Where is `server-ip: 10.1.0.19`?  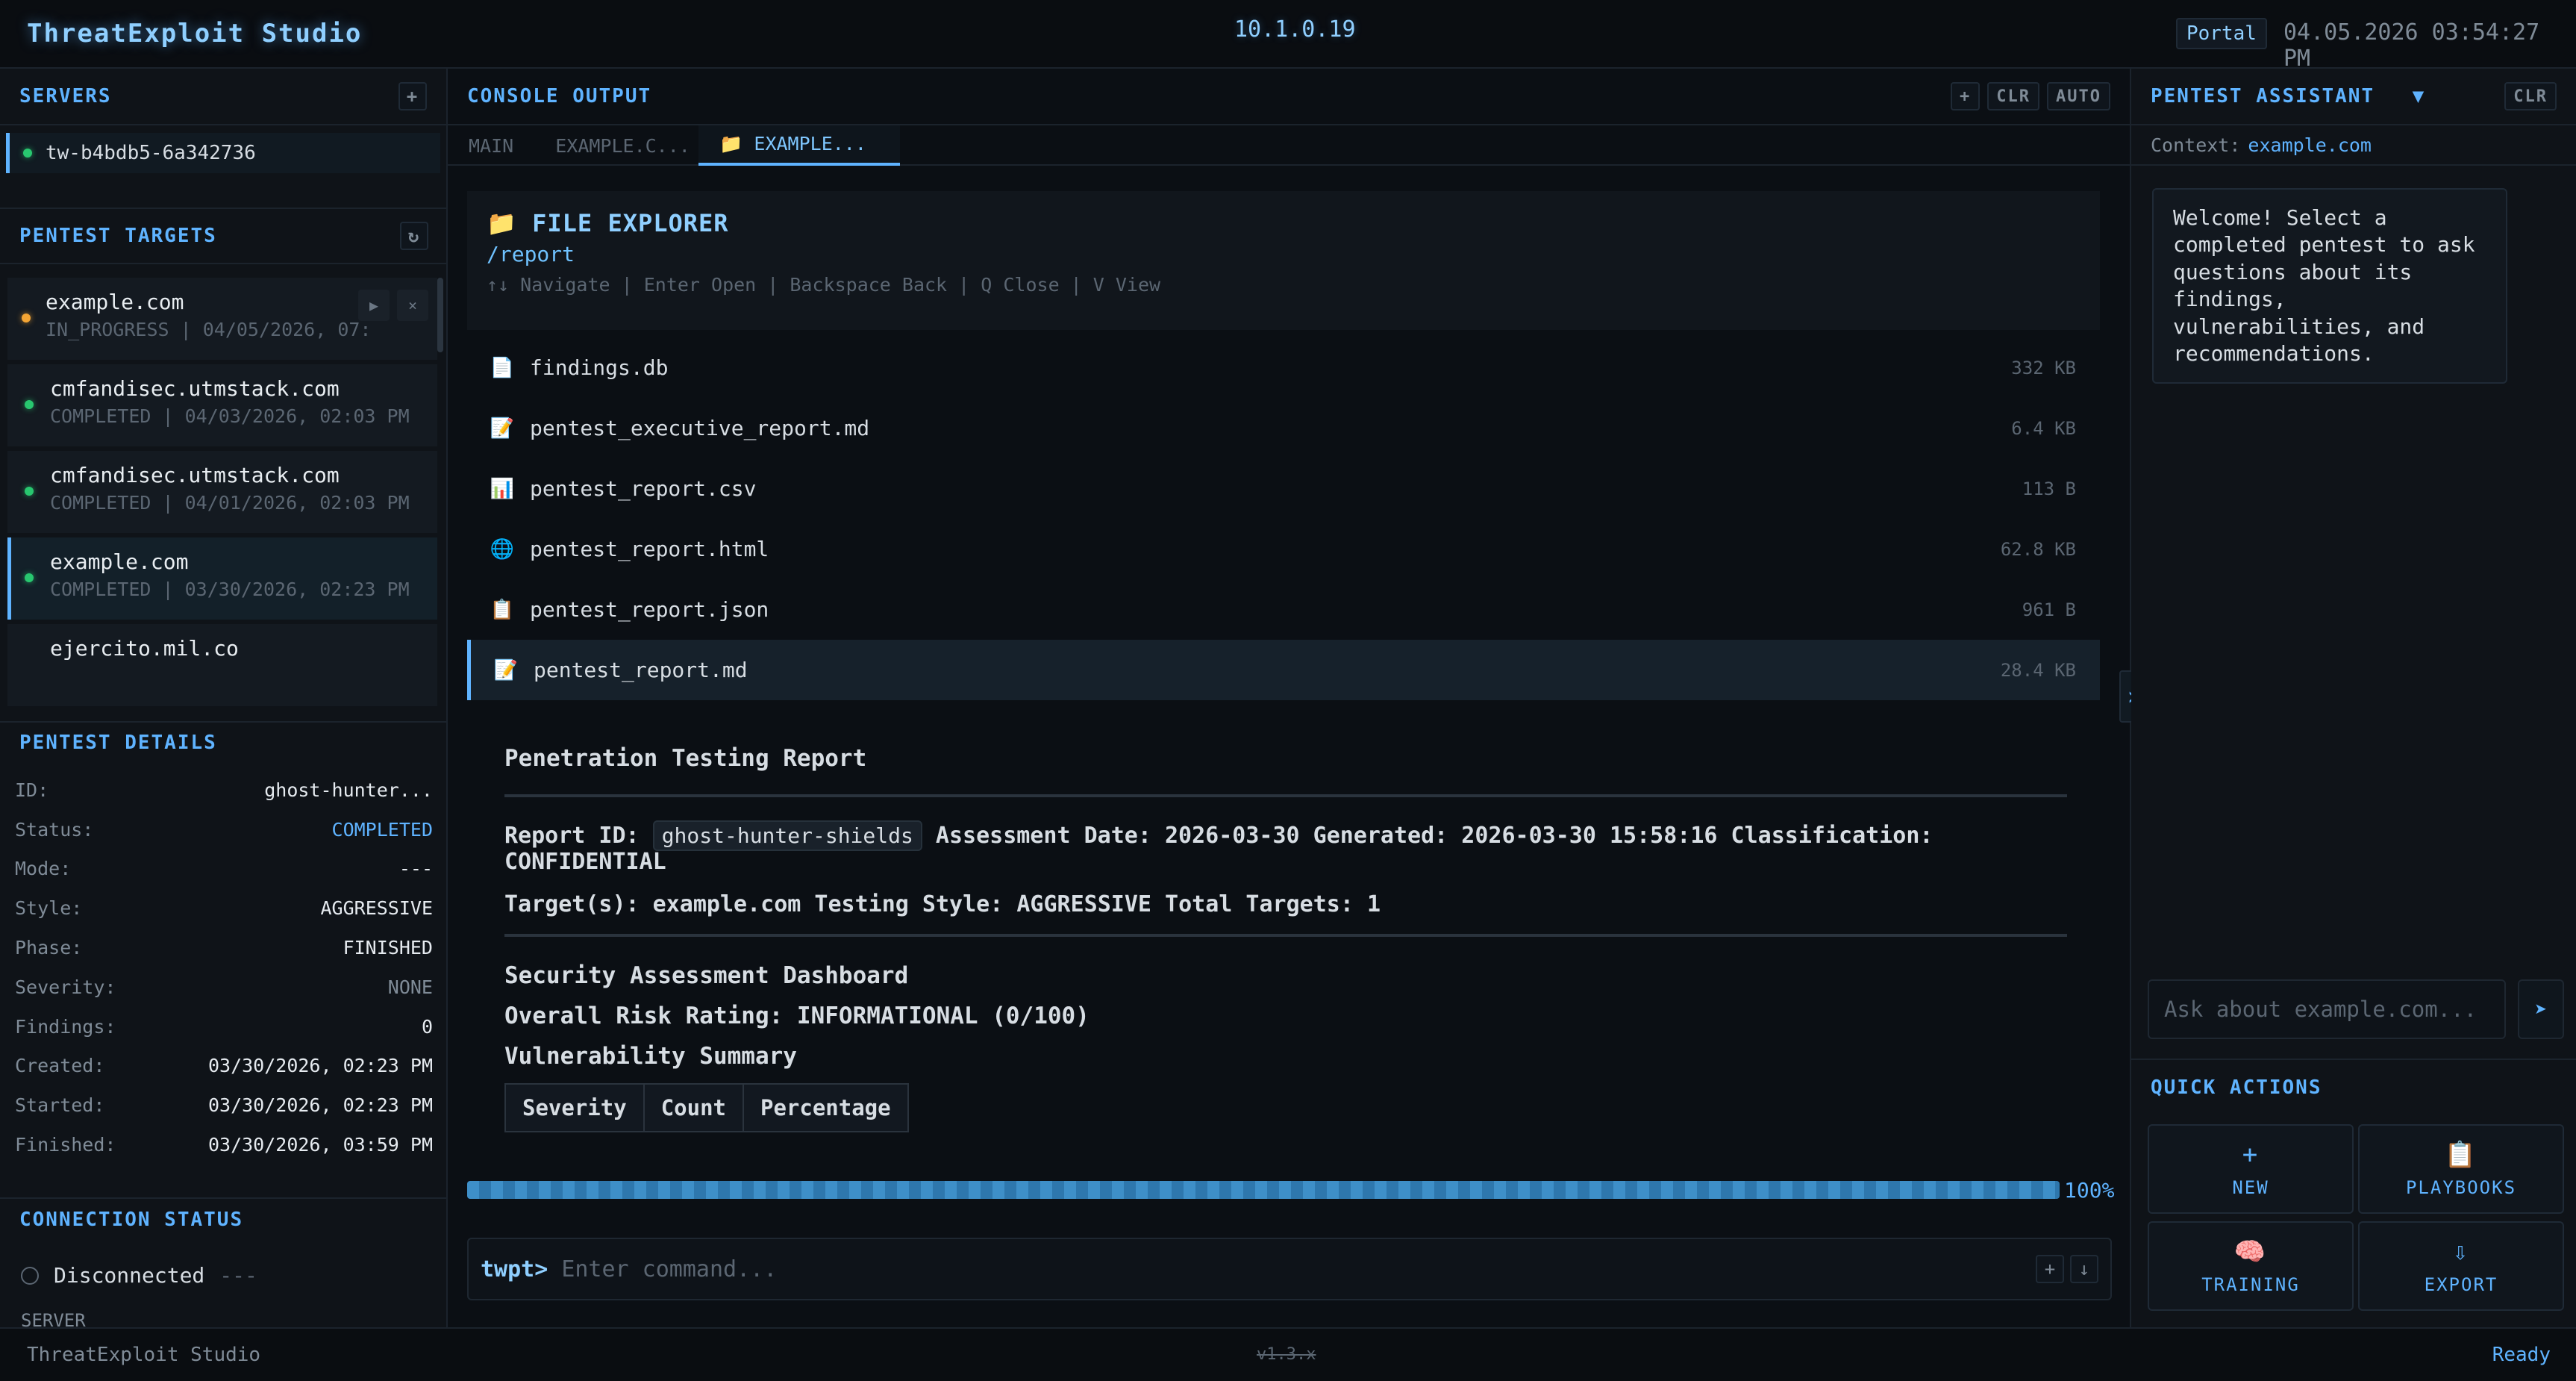 server-ip: 10.1.0.19 is located at coordinates (1295, 30).